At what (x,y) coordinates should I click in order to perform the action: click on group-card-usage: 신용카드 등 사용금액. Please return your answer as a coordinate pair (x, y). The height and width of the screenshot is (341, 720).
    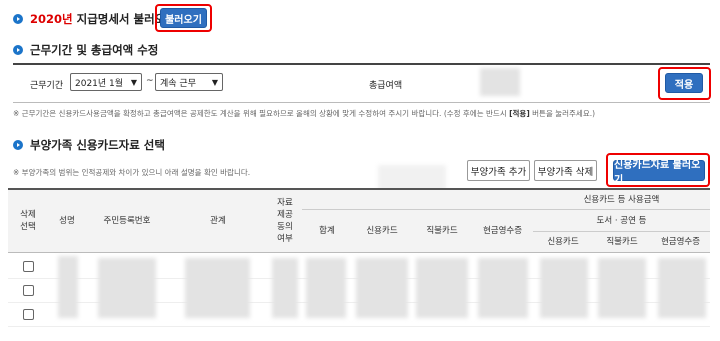
    Looking at the image, I should click on (621, 199).